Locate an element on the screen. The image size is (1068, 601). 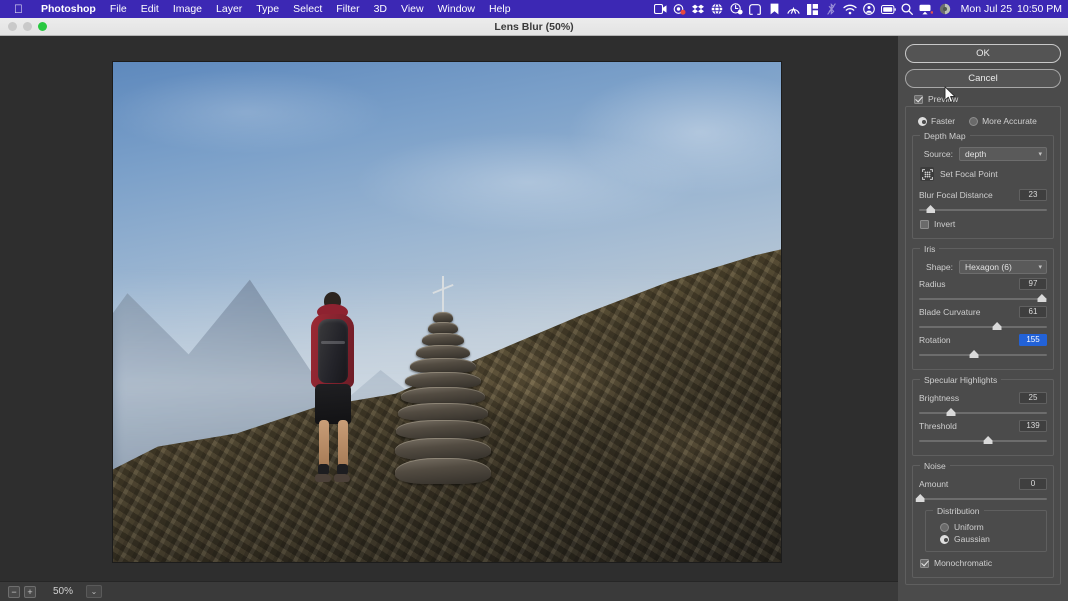
shape-select: Hexagon (6) ▾ is located at coordinates (1003, 267).